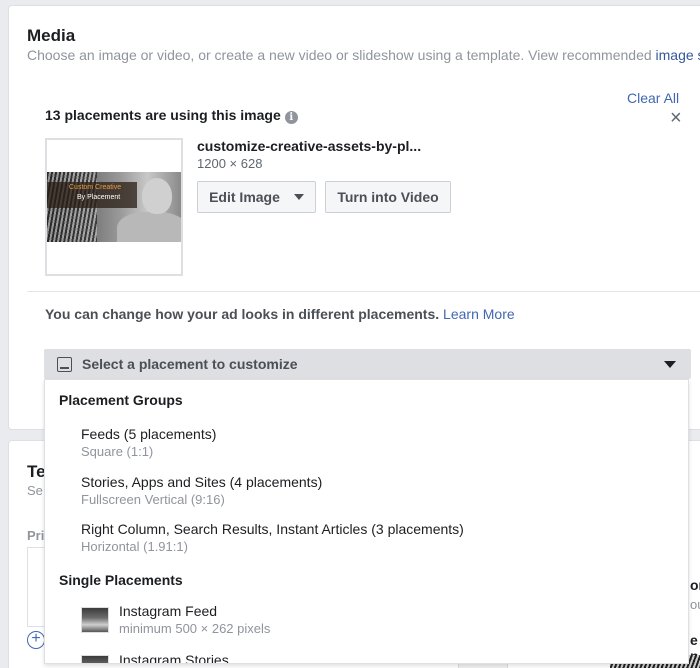 The image size is (700, 668). I want to click on placements-using-text: 13 placements are using this image, so click(163, 115).